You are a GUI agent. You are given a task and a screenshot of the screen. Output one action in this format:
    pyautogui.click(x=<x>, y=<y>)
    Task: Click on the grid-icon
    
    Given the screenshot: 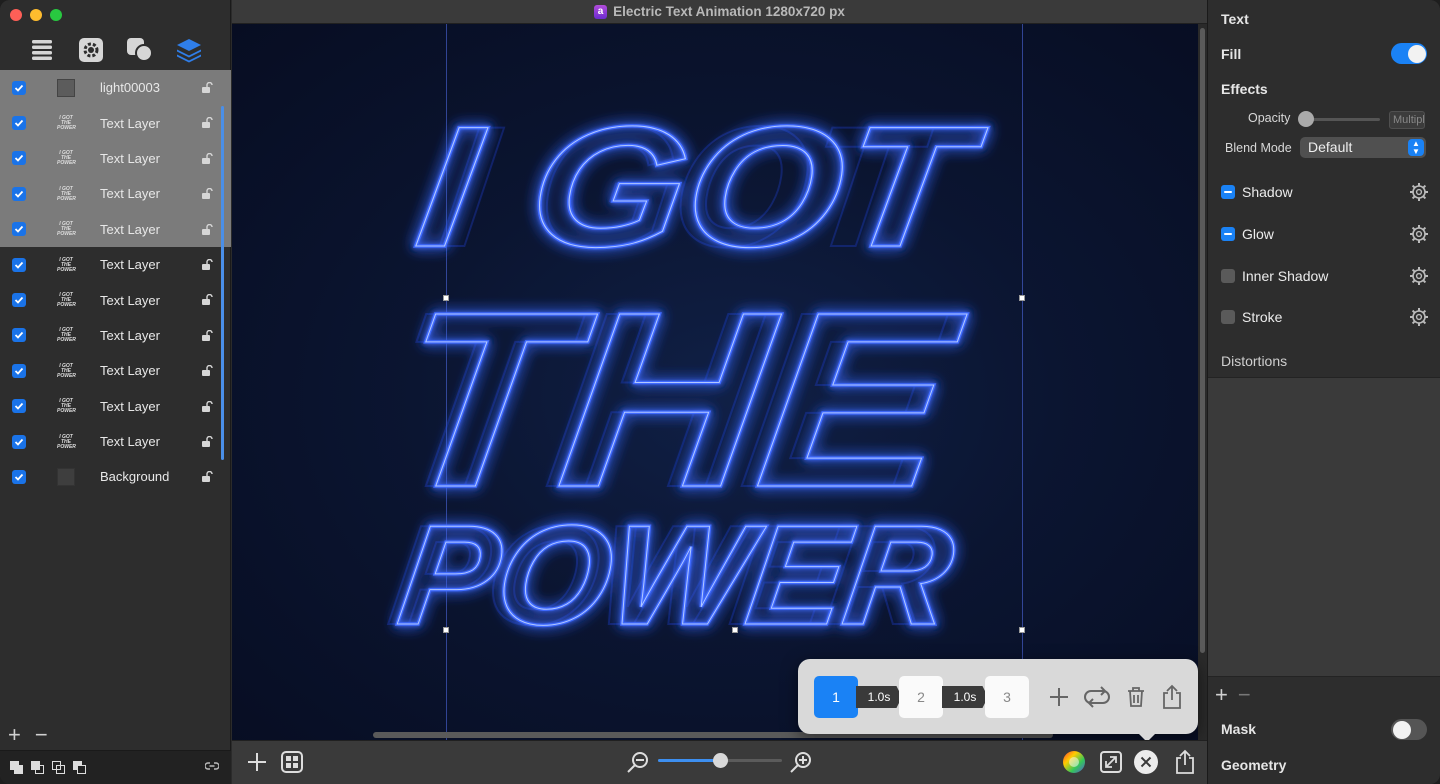 What is the action you would take?
    pyautogui.click(x=292, y=762)
    